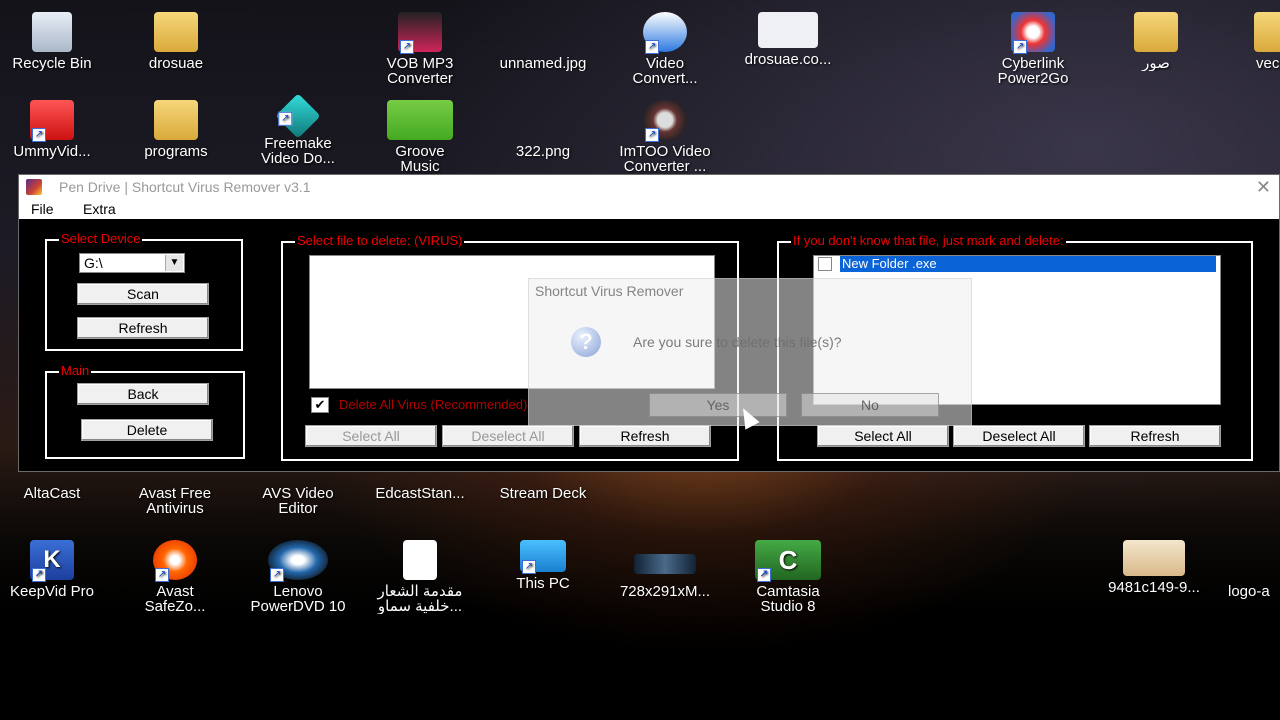 The width and height of the screenshot is (1280, 720). I want to click on list-item: New Folder .exe, so click(1017, 264).